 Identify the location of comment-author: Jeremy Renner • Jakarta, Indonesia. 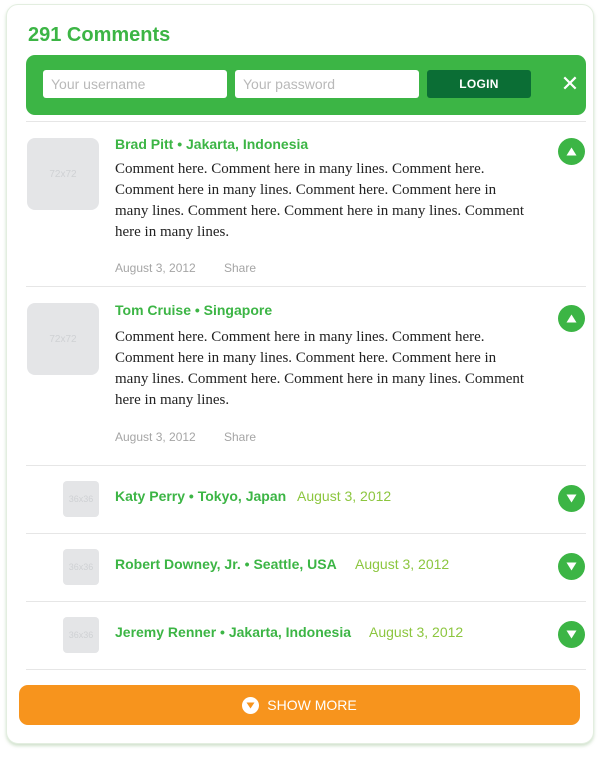
(233, 632).